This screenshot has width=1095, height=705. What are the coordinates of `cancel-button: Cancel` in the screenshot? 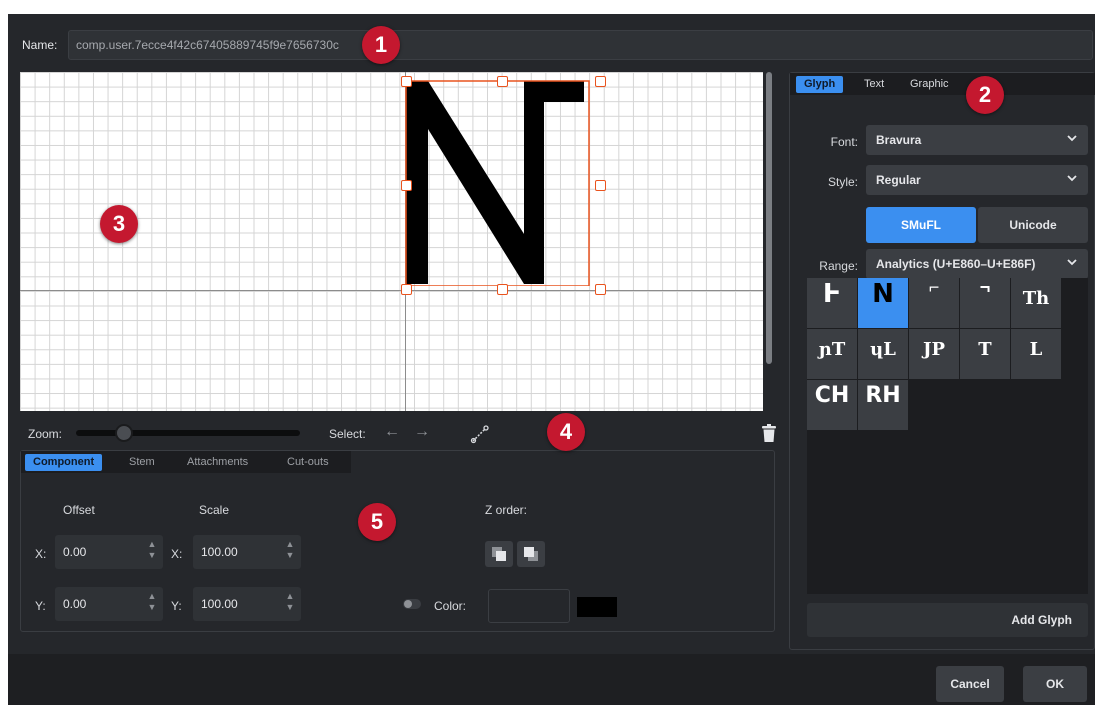 It's located at (970, 684).